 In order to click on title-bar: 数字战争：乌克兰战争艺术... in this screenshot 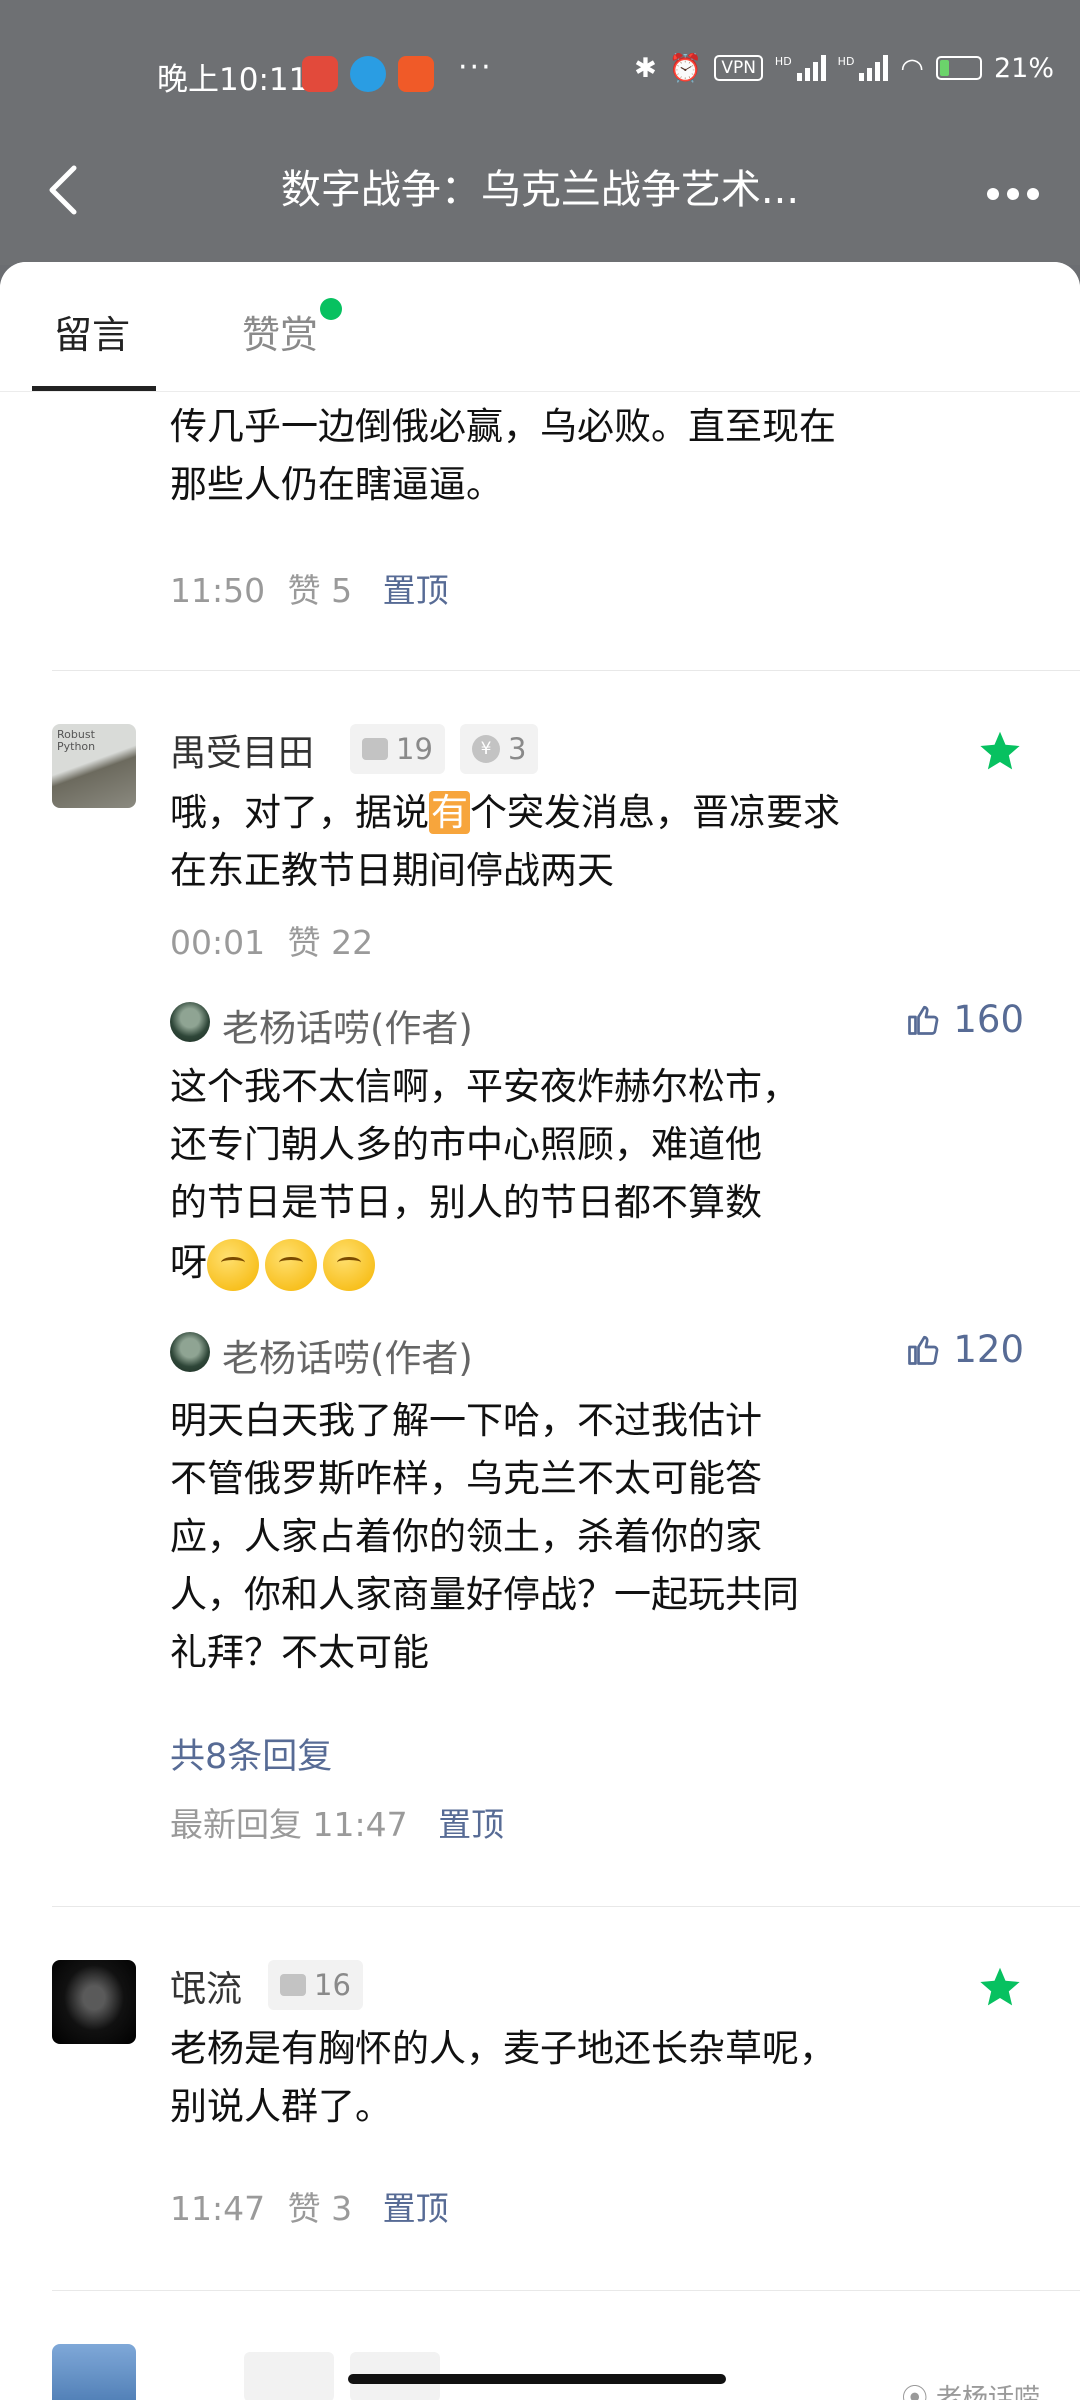, I will do `click(540, 207)`.